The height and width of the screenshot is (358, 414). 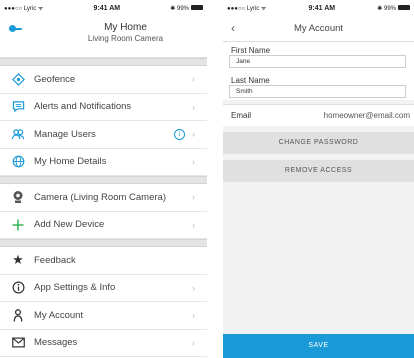 I want to click on menu-item-label: App Settings & Info, so click(x=75, y=288).